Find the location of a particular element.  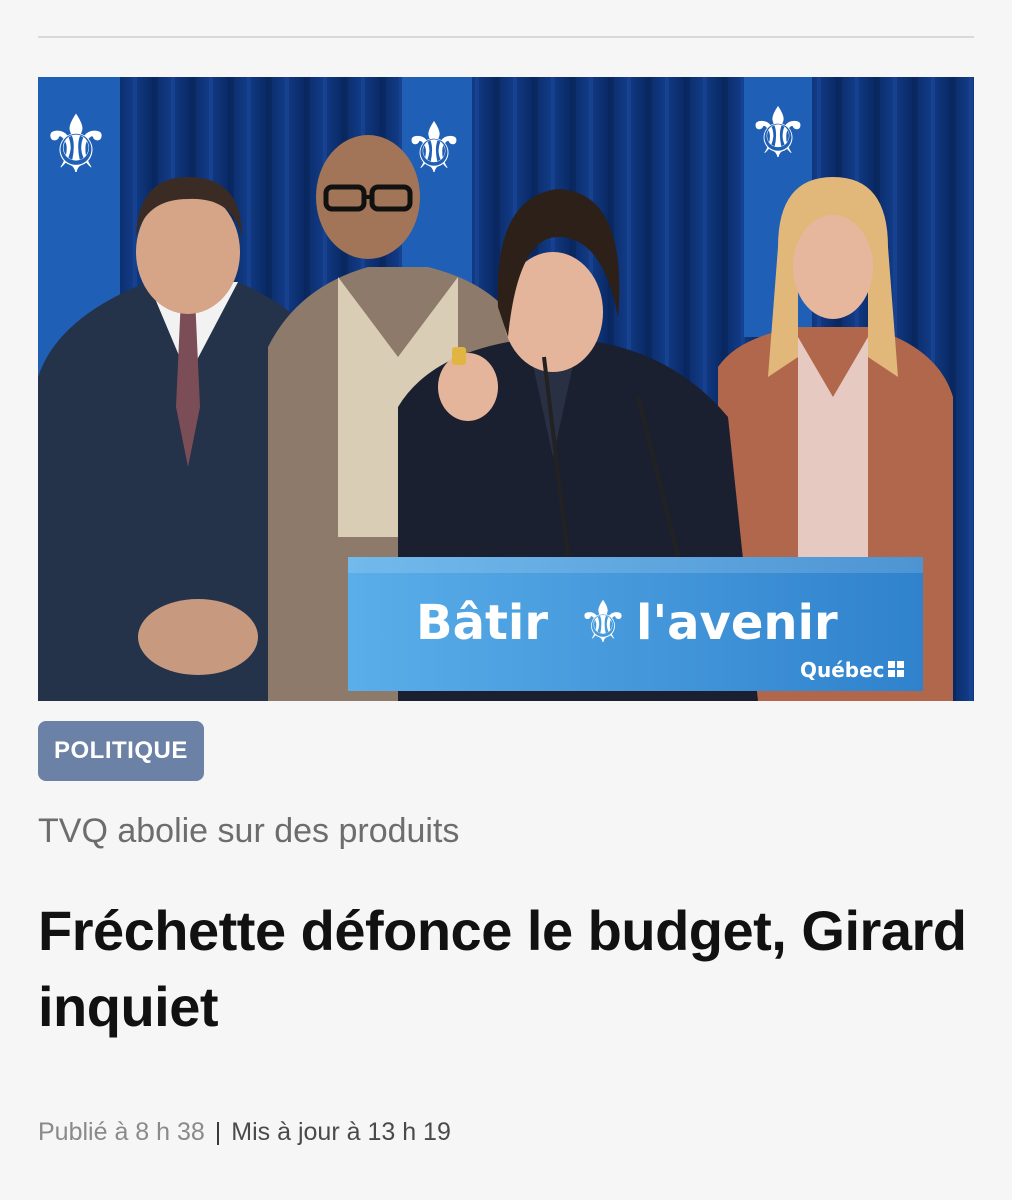

updated-time: Mis à jour à 13 h 19 is located at coordinates (341, 1132).